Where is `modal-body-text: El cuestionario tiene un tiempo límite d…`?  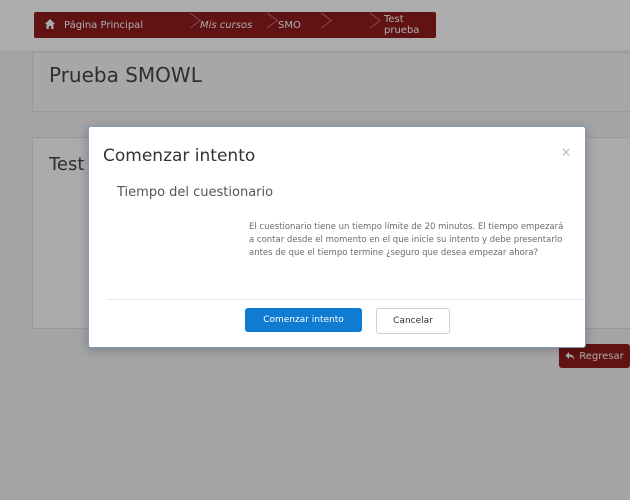 modal-body-text: El cuestionario tiene un tiempo límite d… is located at coordinates (406, 240).